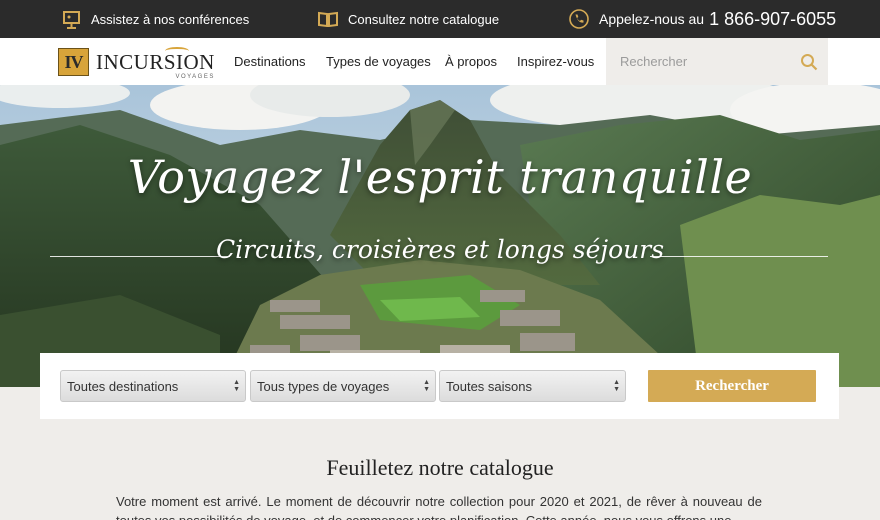  What do you see at coordinates (471, 61) in the screenshot?
I see `nav-a-propos: À propos` at bounding box center [471, 61].